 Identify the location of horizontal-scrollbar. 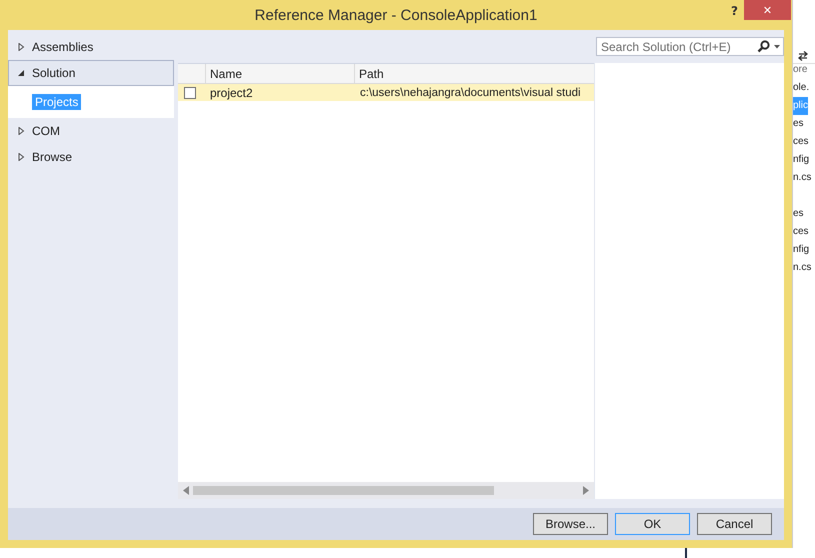
(386, 490).